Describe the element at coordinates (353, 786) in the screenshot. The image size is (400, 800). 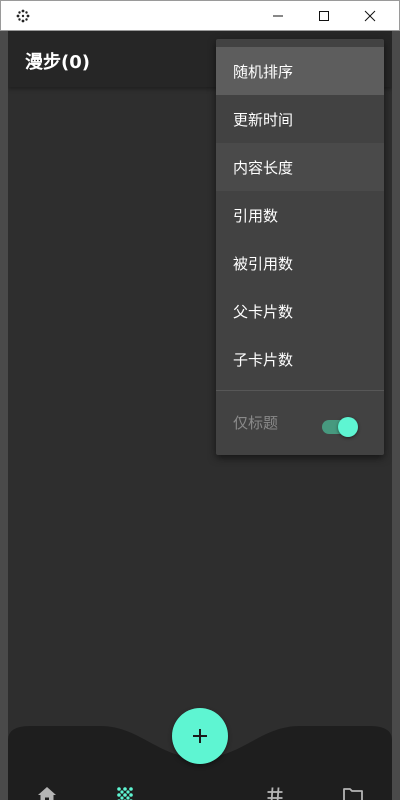
I see `nav-folder-button` at that location.